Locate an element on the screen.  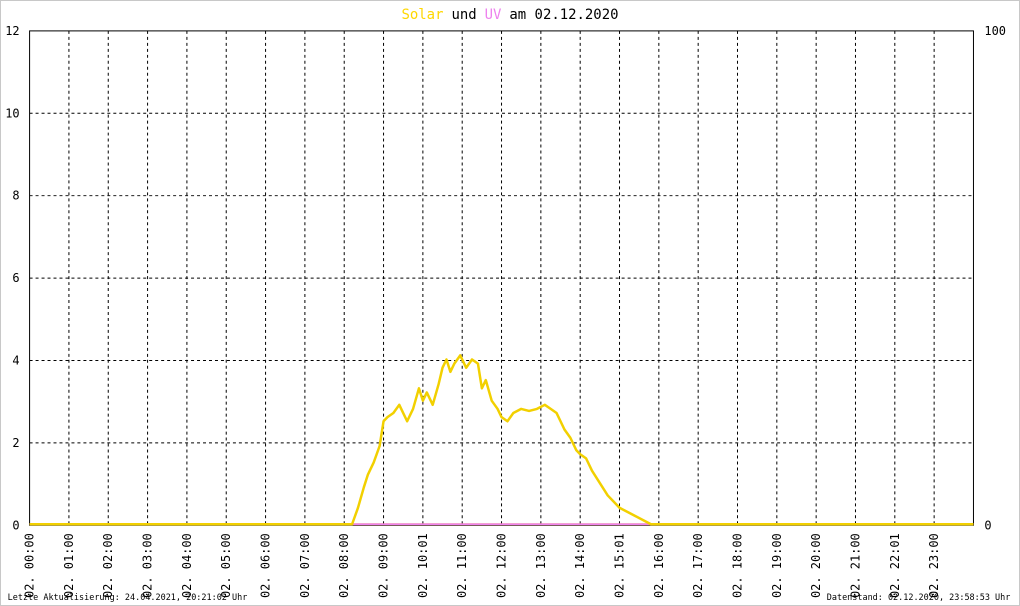
y-tick-label-left: 4 is located at coordinates (15, 360).